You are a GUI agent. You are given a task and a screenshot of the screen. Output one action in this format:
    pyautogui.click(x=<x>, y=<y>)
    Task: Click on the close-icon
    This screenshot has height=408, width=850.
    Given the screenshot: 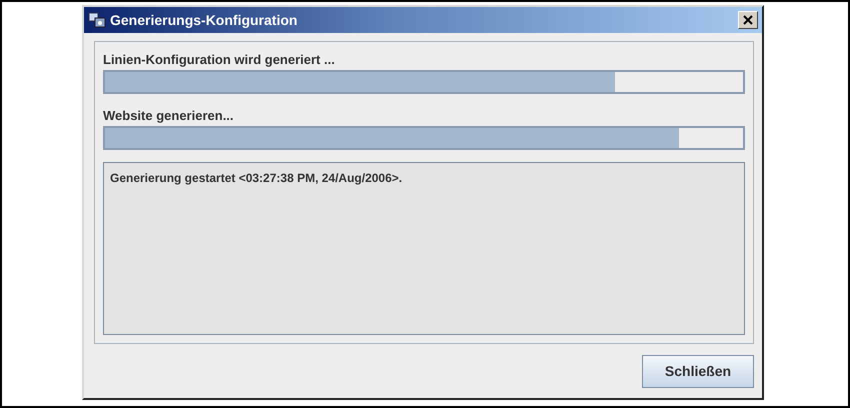 What is the action you would take?
    pyautogui.click(x=748, y=20)
    